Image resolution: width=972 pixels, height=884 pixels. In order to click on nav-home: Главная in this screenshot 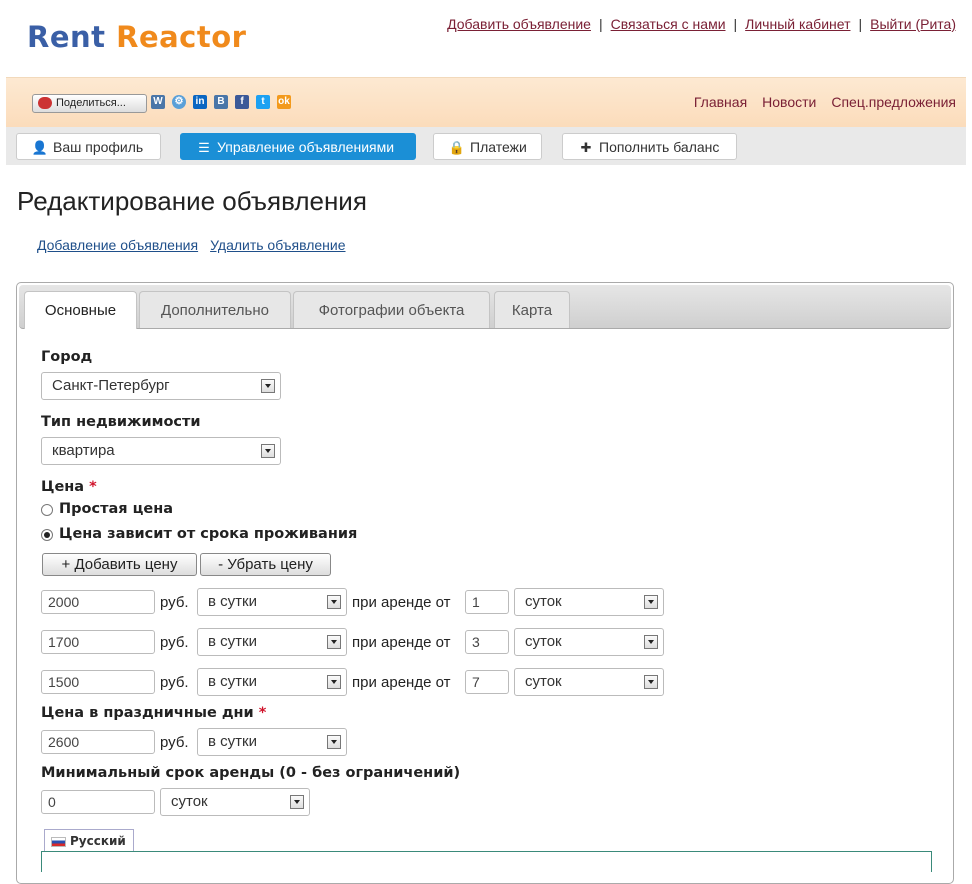, I will do `click(720, 102)`.